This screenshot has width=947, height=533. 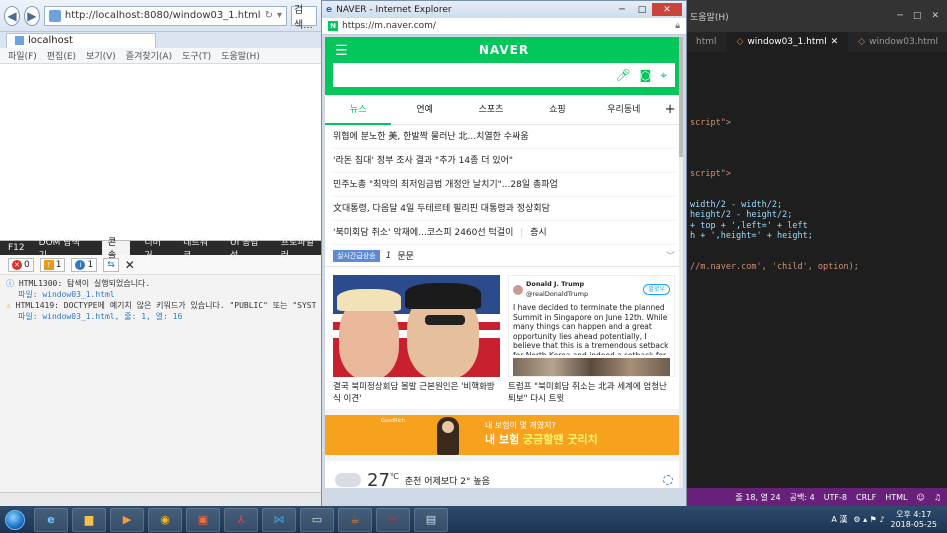 What do you see at coordinates (269, 15) in the screenshot?
I see `refresh-icon: ↻` at bounding box center [269, 15].